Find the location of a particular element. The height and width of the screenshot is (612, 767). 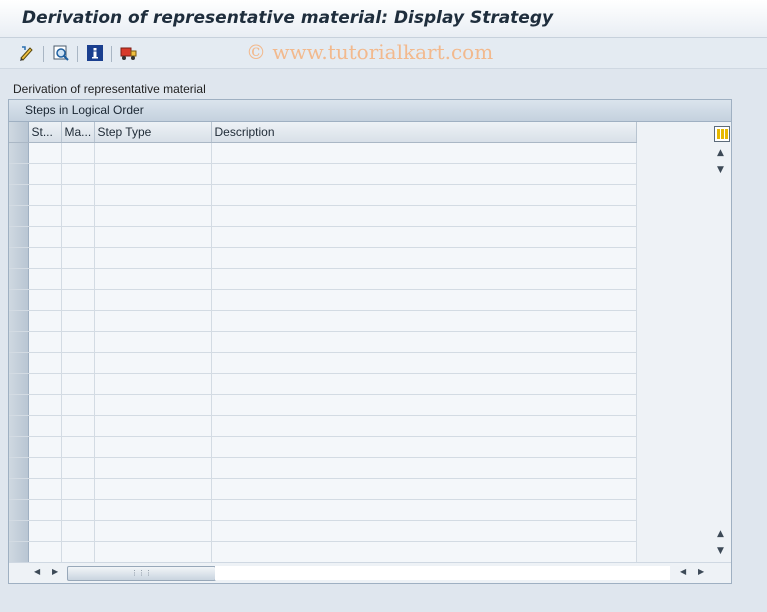

column-header-description: Description is located at coordinates (424, 132).